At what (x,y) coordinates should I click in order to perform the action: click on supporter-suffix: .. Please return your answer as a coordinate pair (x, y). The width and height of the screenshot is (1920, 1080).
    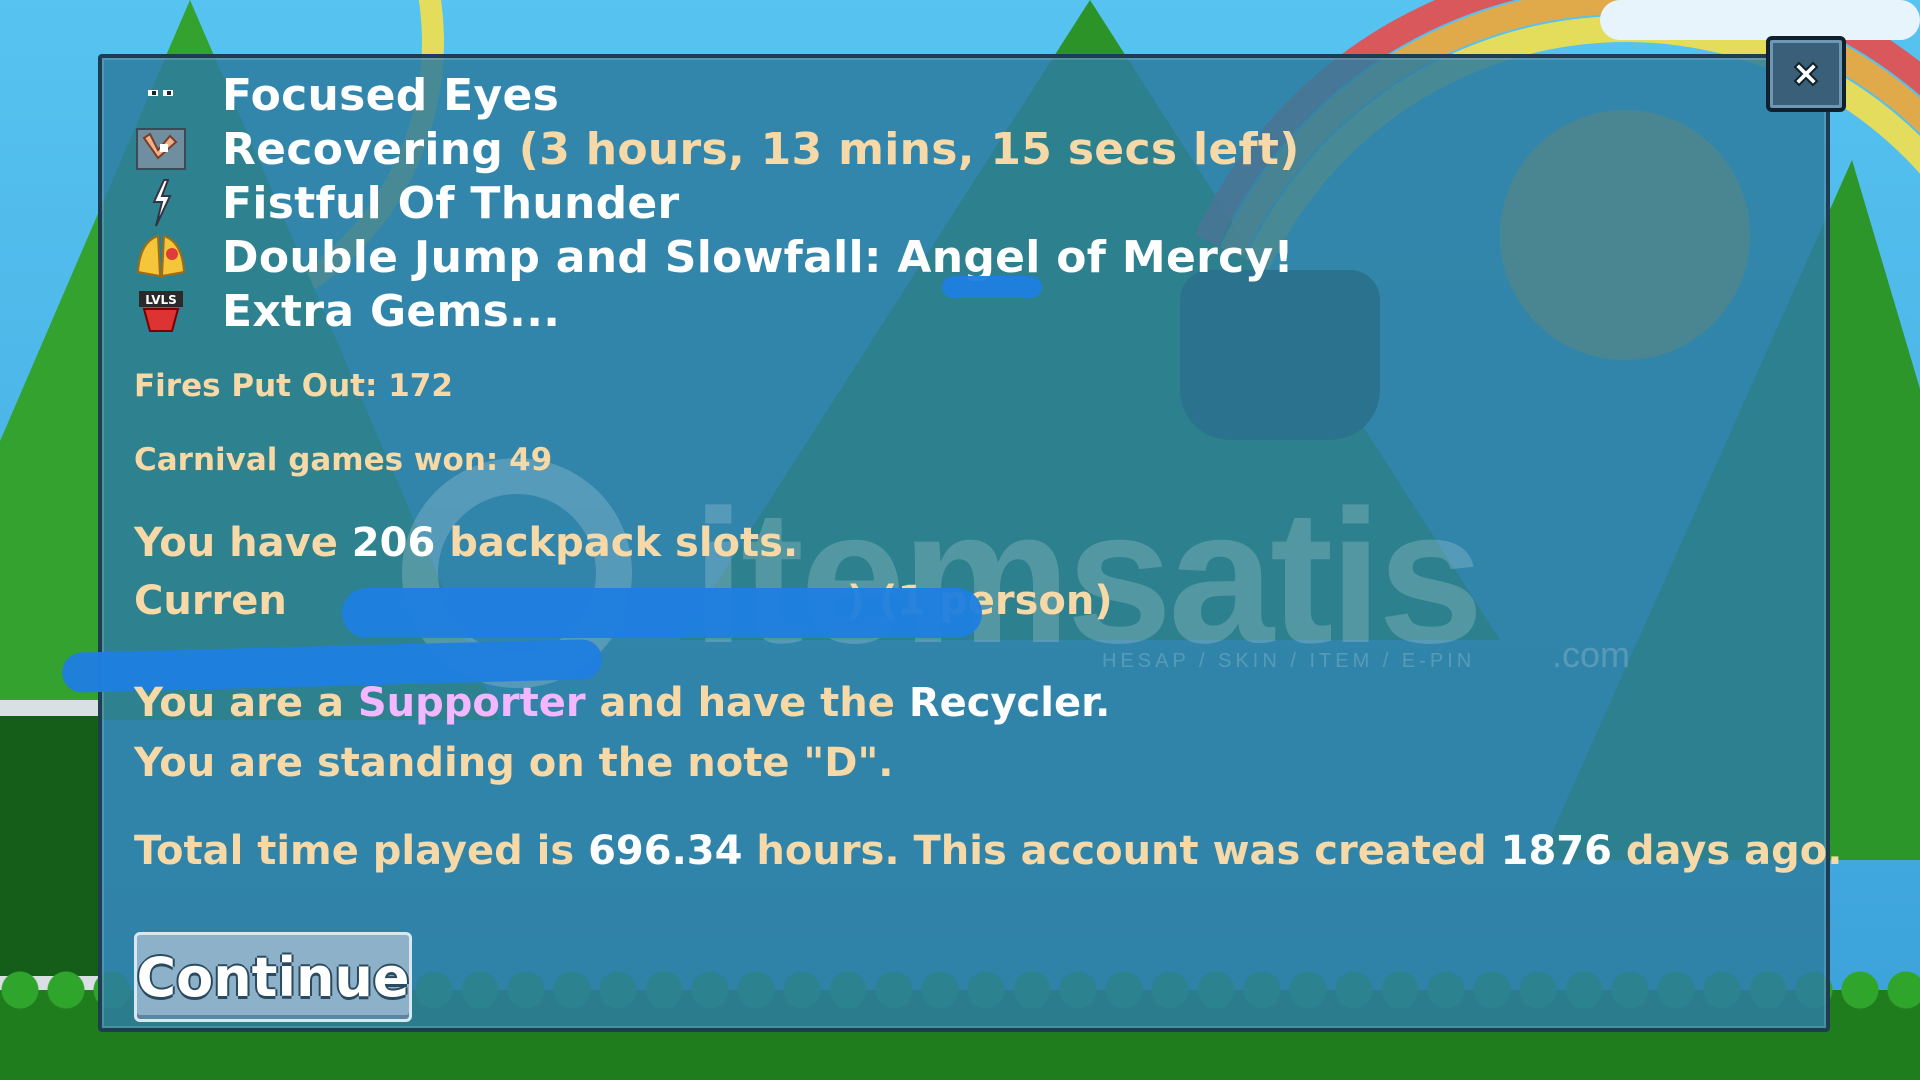
    Looking at the image, I should click on (1103, 703).